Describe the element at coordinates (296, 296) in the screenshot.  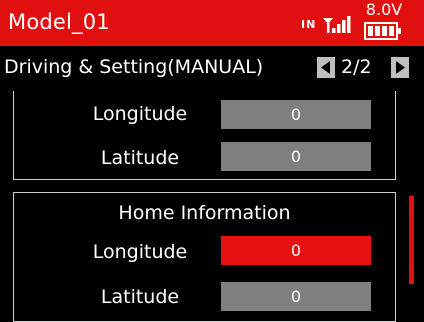
I see `home-latitude-value-field: 0` at that location.